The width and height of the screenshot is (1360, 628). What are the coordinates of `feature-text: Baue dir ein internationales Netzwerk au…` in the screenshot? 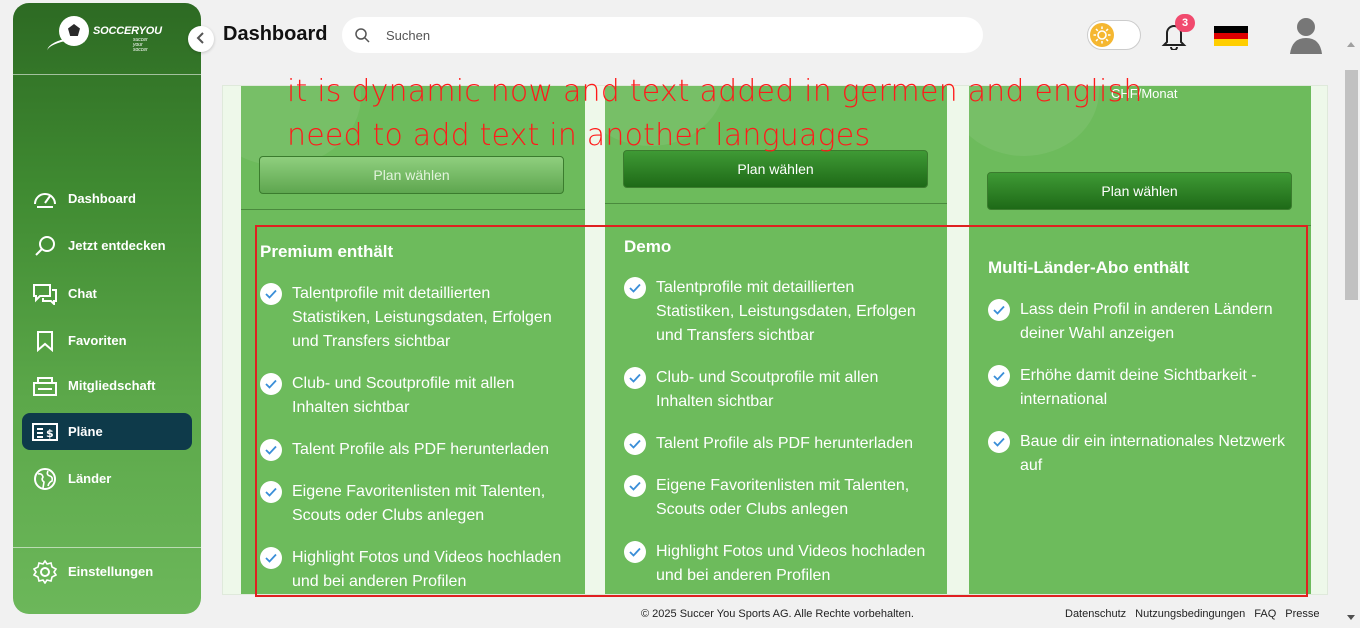 It's located at (1153, 453).